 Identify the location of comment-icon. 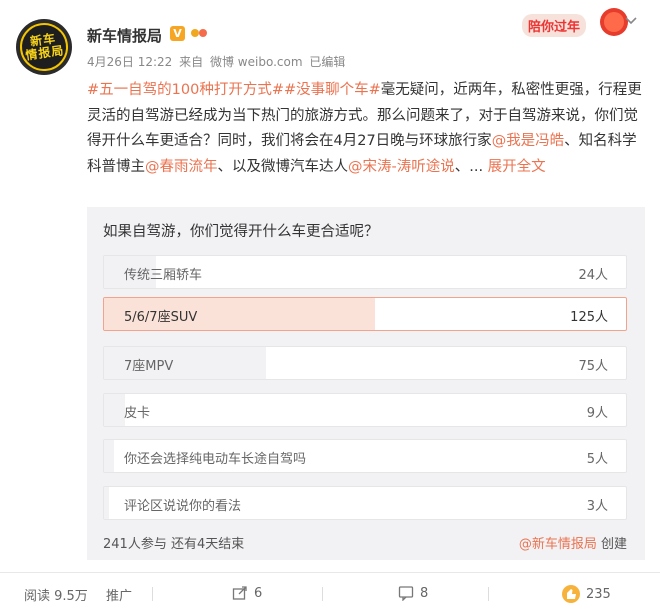
(406, 593).